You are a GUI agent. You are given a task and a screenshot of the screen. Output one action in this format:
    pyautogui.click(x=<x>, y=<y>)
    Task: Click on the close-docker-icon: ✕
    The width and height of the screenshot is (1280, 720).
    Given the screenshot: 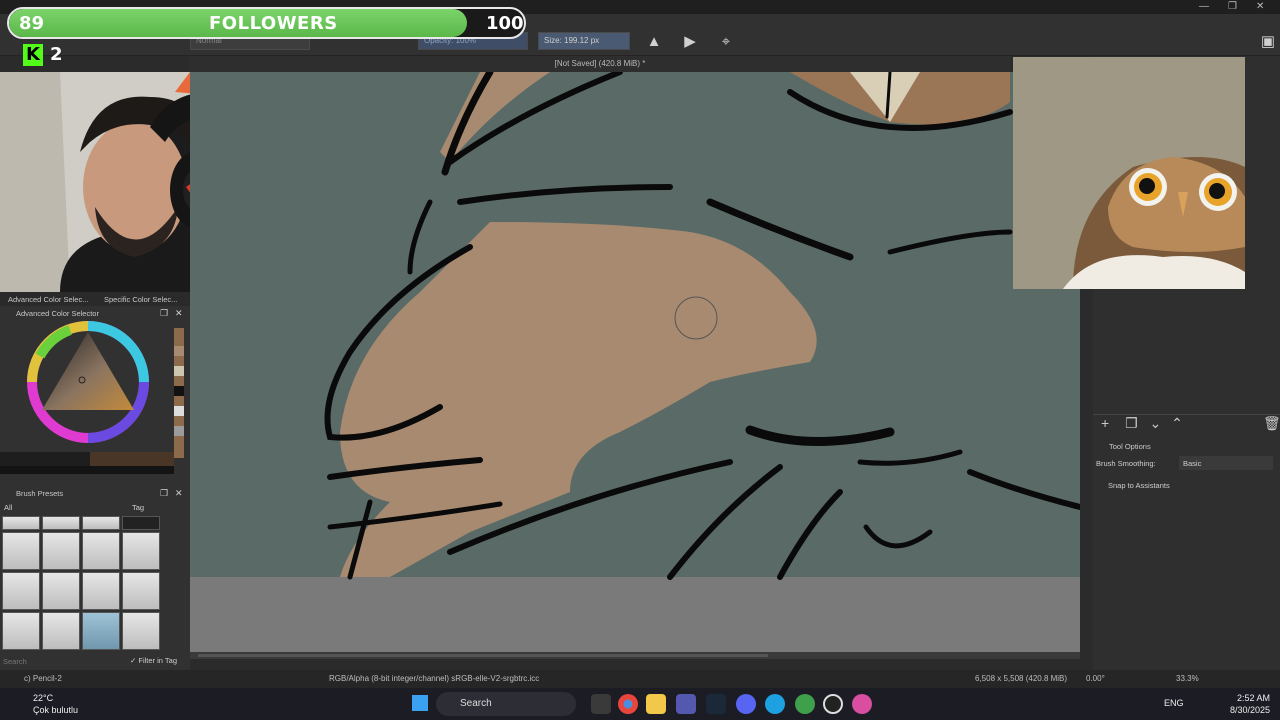 What is the action you would take?
    pyautogui.click(x=179, y=493)
    